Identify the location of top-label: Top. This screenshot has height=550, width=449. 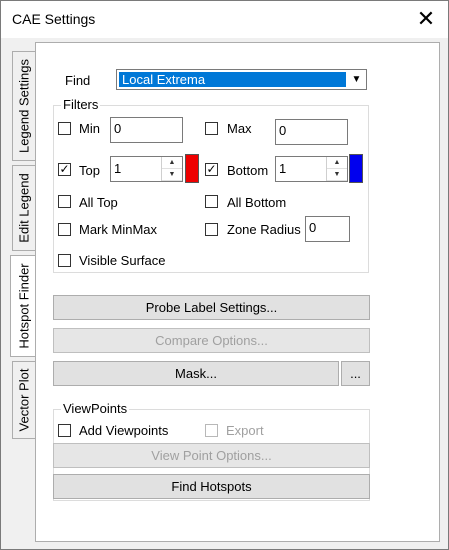
(89, 170).